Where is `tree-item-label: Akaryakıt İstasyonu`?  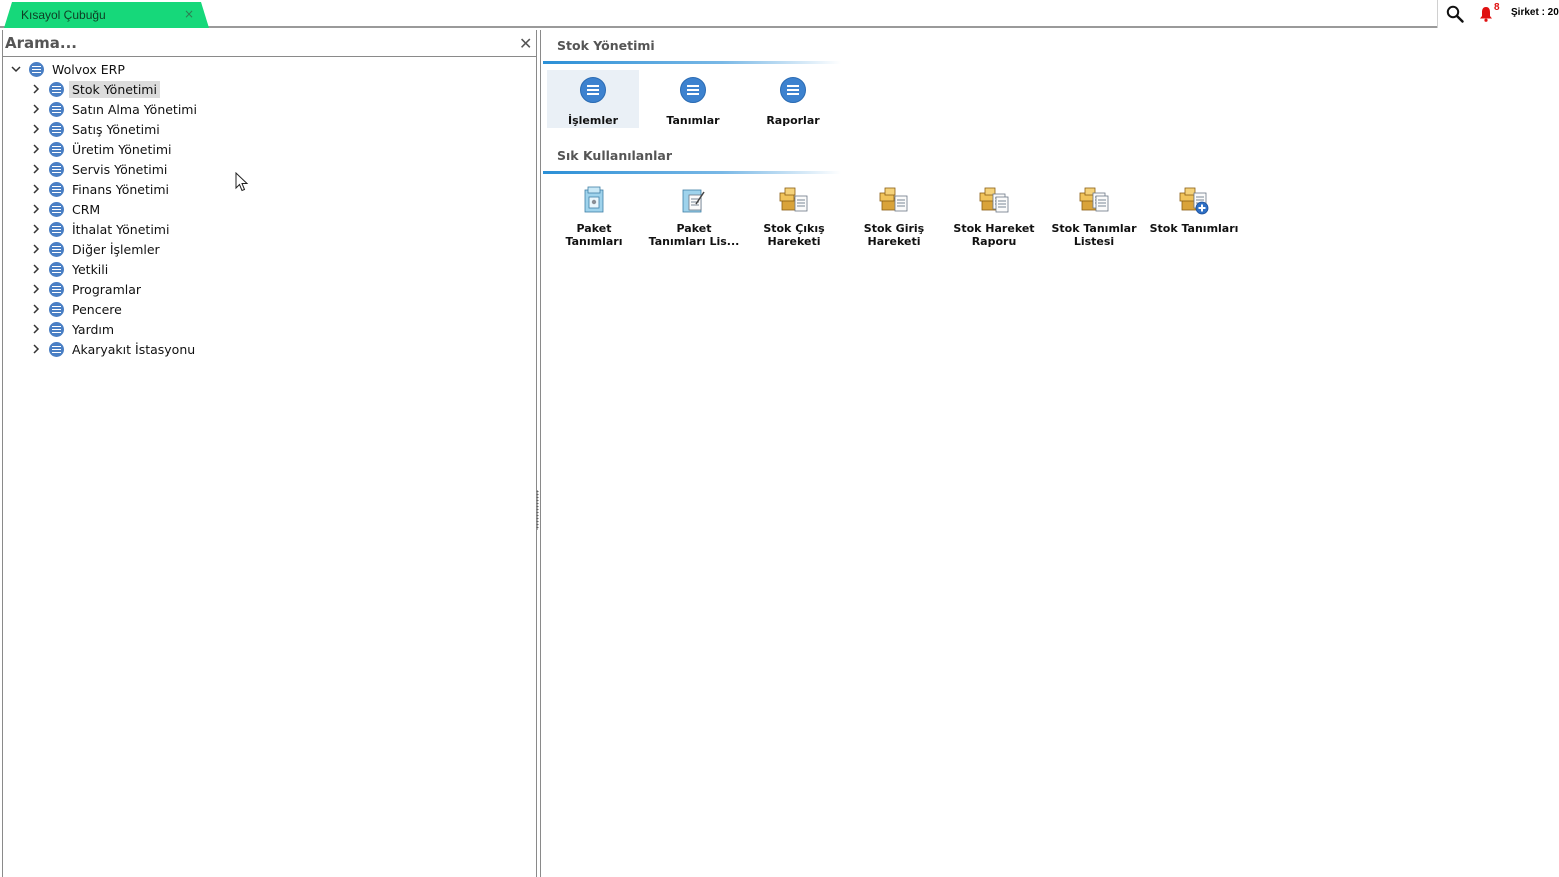
tree-item-label: Akaryakıt İstasyonu is located at coordinates (134, 349).